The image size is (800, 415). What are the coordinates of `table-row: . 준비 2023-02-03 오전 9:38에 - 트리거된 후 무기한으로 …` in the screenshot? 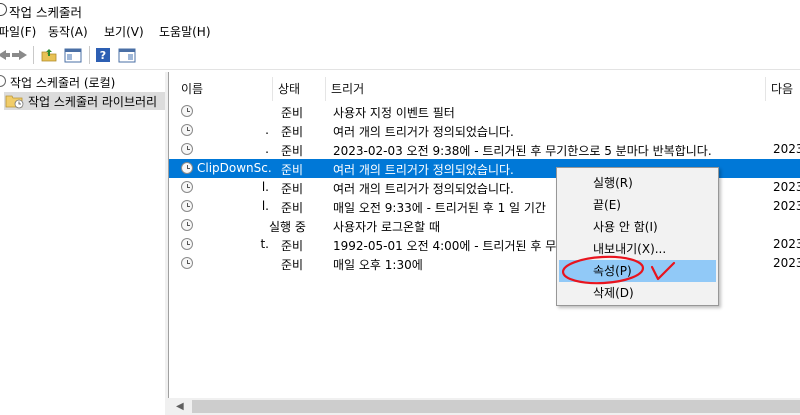 It's located at (484, 149).